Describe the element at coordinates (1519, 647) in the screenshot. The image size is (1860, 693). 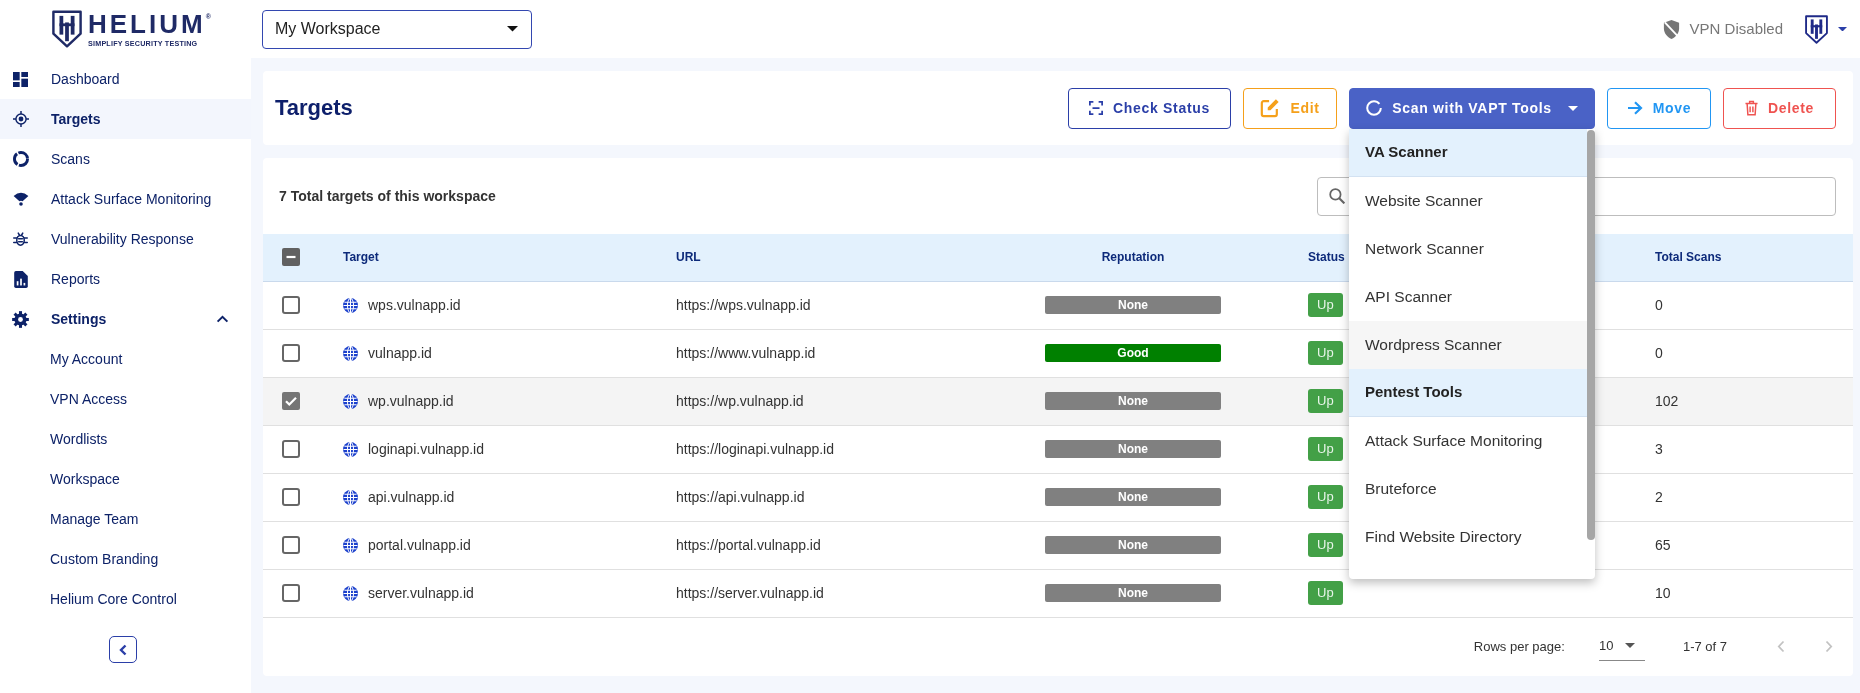
I see `rows-per-page-label: Rows per page:` at that location.